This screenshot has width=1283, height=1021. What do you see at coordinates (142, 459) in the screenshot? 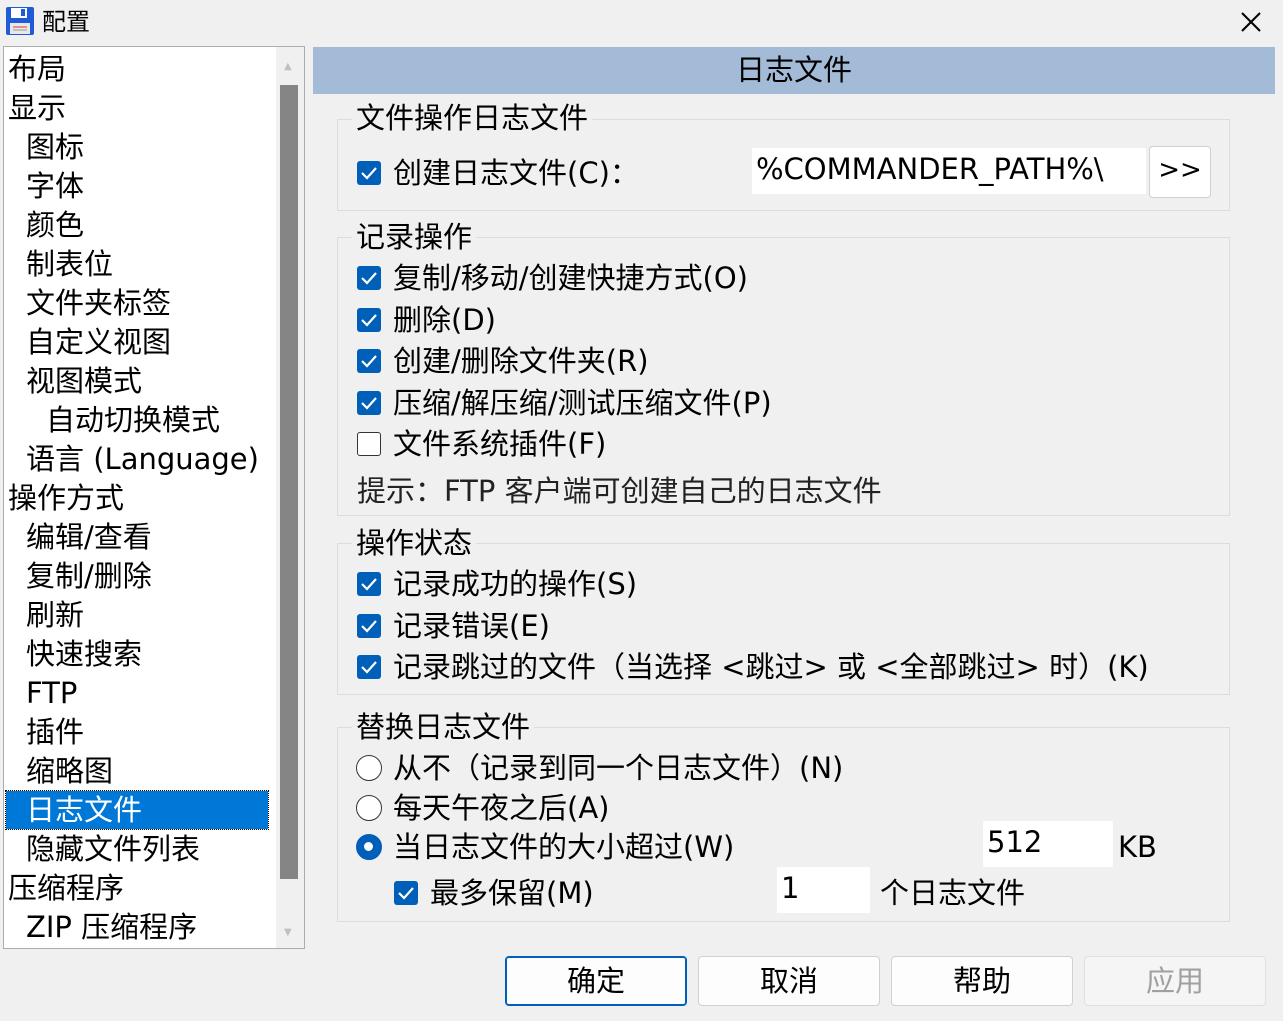
I see `tree-item-language: 语言 (Language)` at bounding box center [142, 459].